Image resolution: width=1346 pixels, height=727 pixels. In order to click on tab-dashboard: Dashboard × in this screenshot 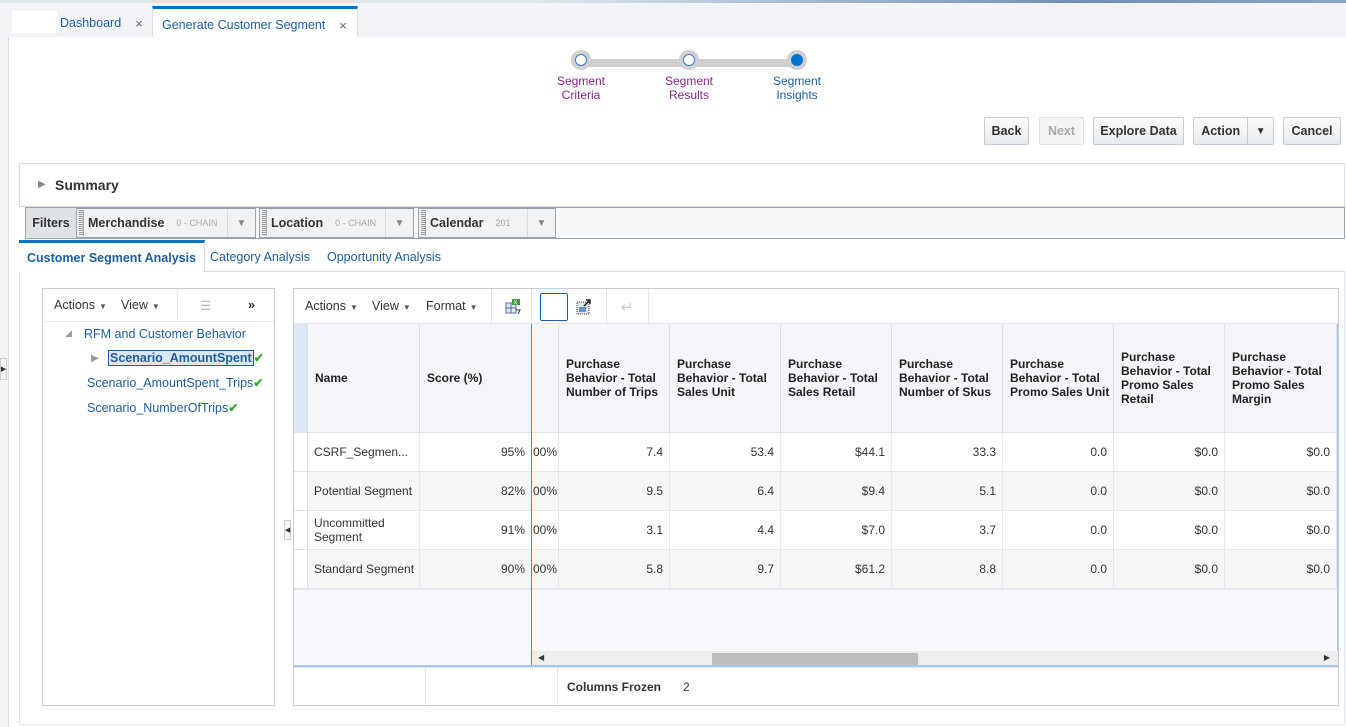, I will do `click(101, 23)`.